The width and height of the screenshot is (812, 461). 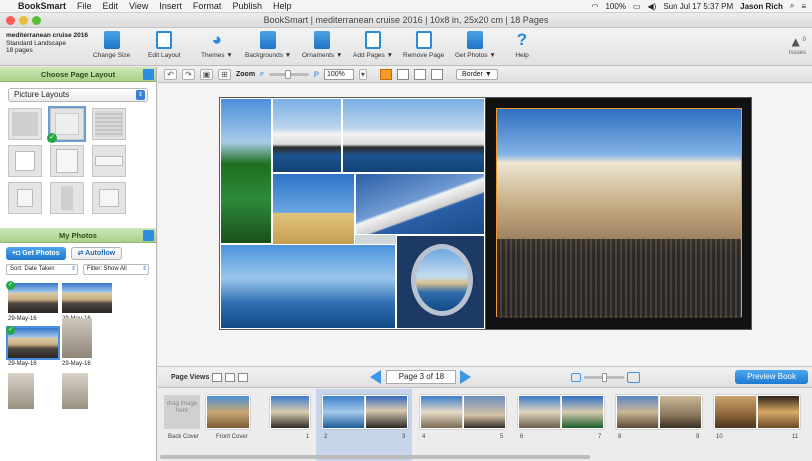 What do you see at coordinates (247, 6) in the screenshot?
I see `menu-publish: Publish` at bounding box center [247, 6].